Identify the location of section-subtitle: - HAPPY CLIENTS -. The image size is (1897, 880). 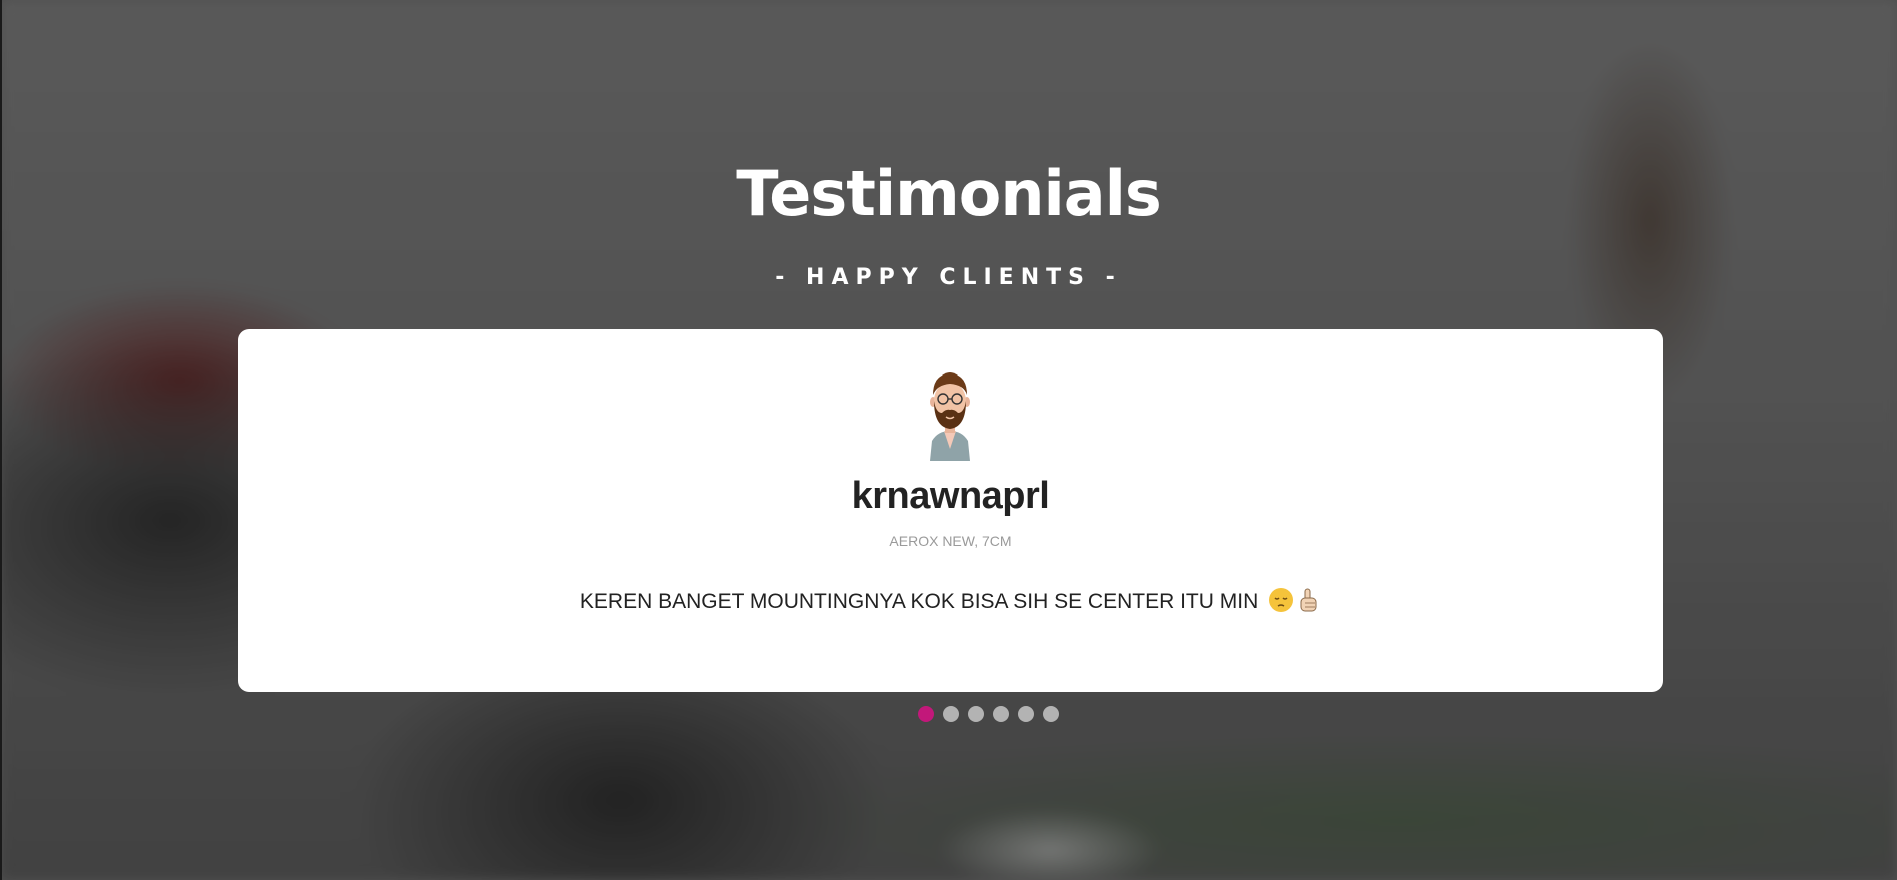
(948, 277).